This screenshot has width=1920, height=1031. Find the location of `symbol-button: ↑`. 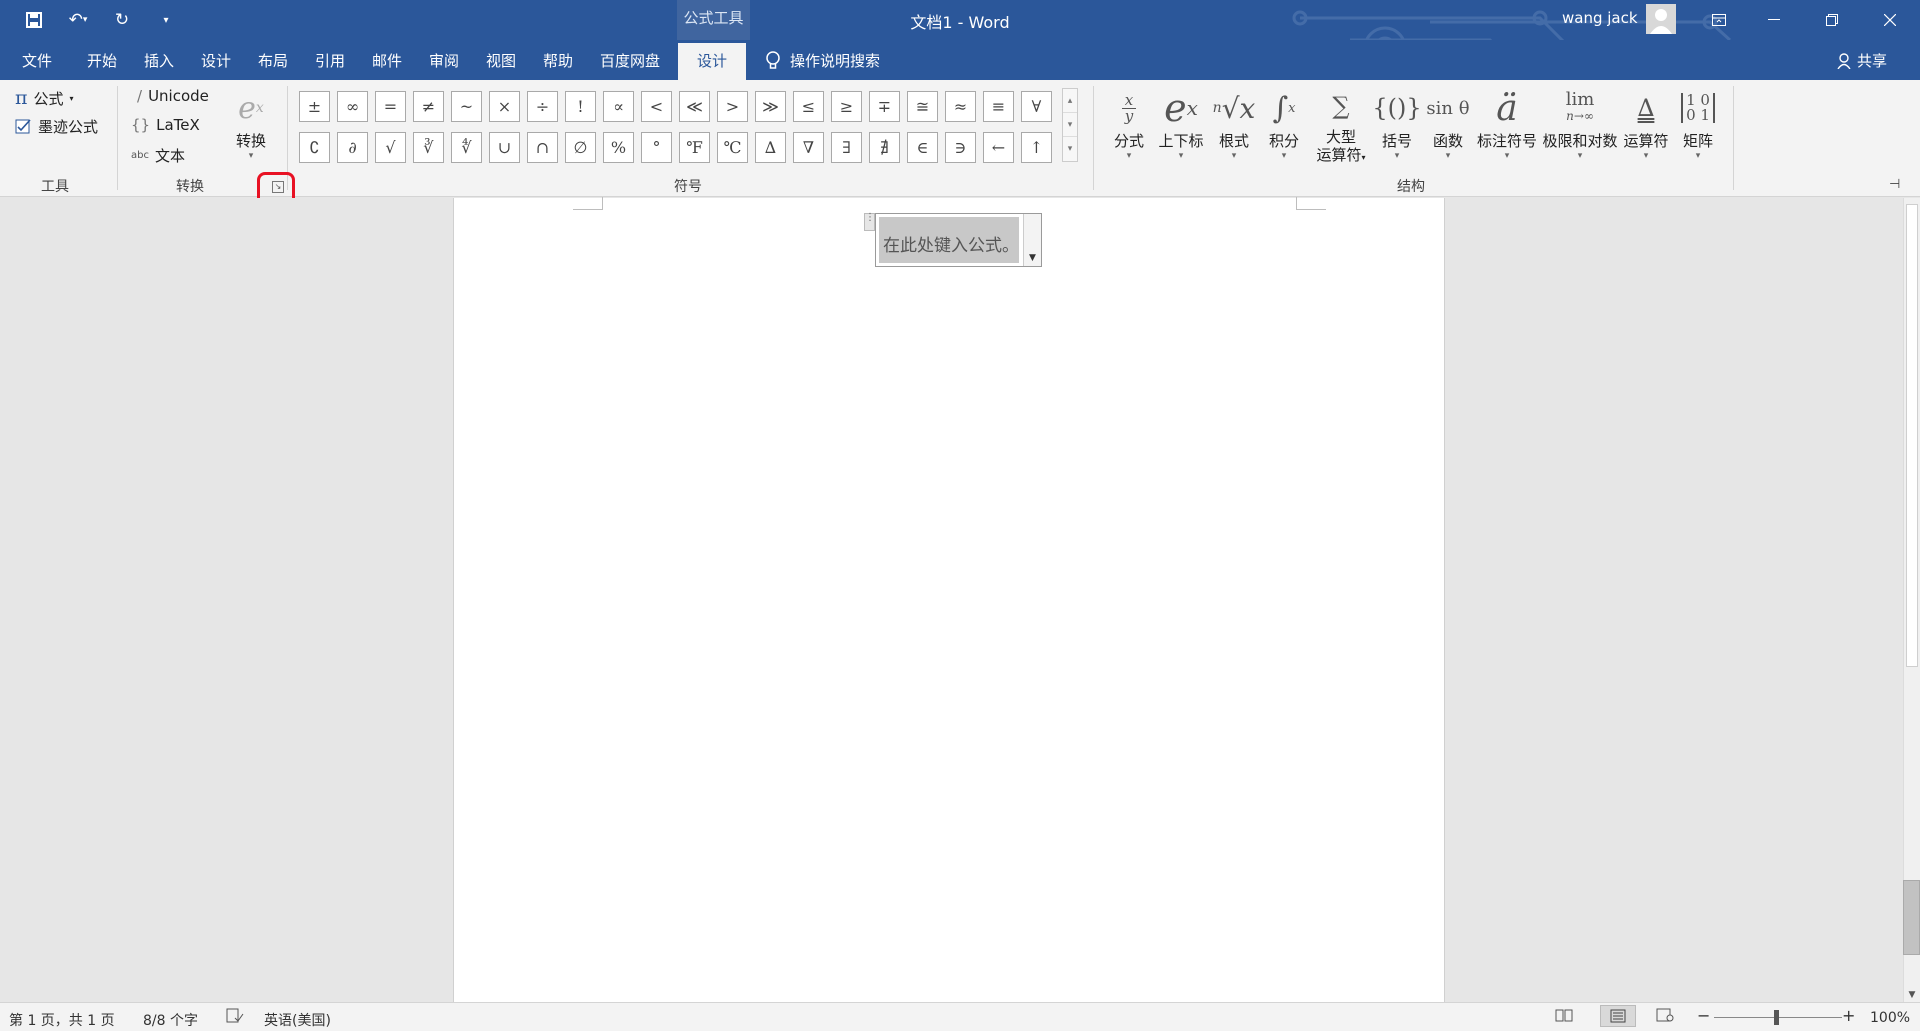

symbol-button: ↑ is located at coordinates (1036, 147).